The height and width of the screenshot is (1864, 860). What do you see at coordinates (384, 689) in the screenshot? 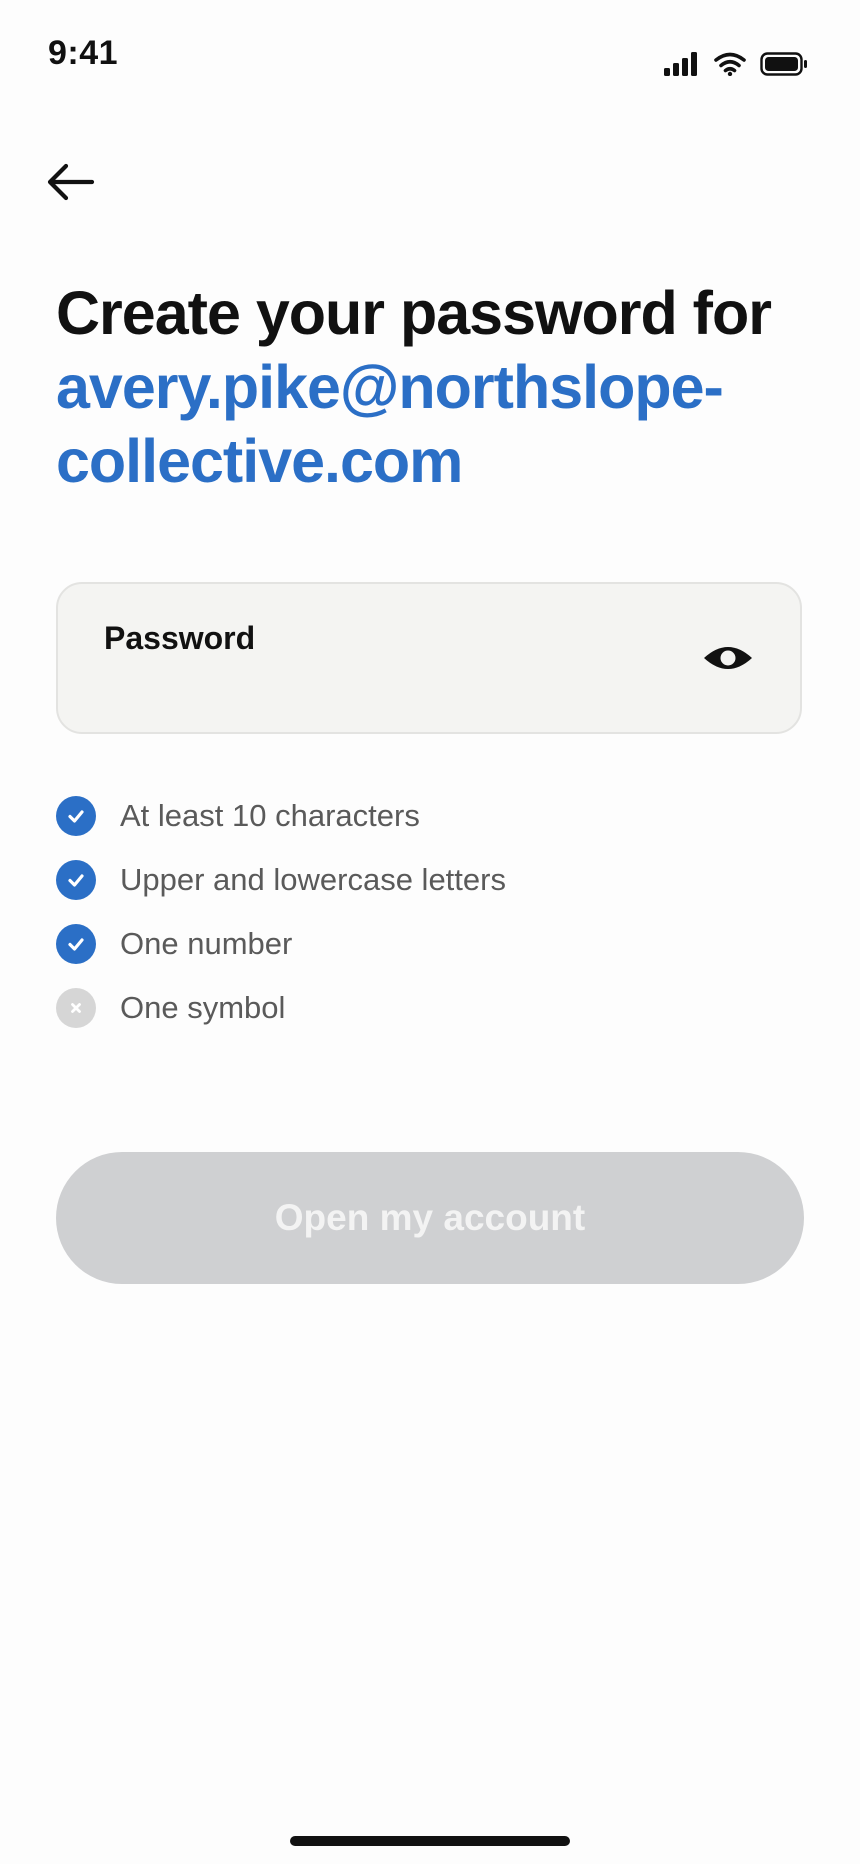
I see `password-input` at bounding box center [384, 689].